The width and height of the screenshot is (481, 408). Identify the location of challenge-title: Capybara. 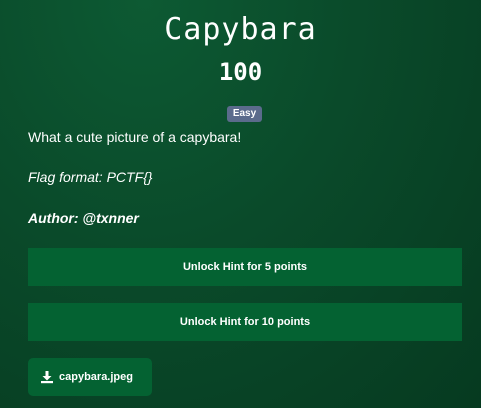
(240, 29).